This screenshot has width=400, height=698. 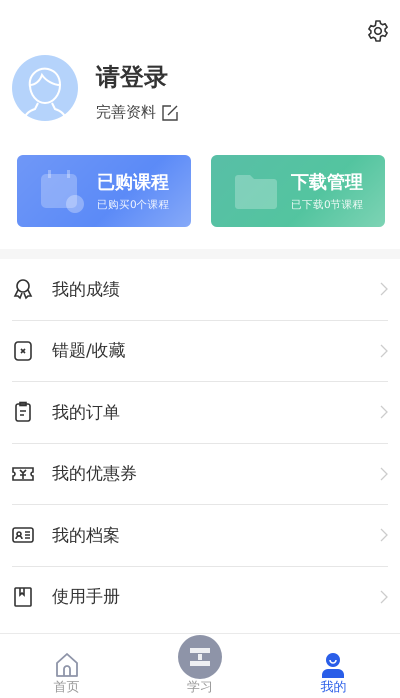 I want to click on book-icon, so click(x=23, y=597).